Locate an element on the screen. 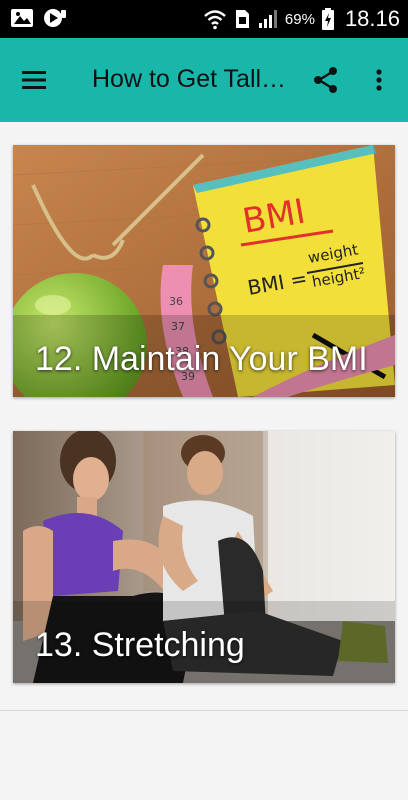  hamburger-menu-icon is located at coordinates (34, 80).